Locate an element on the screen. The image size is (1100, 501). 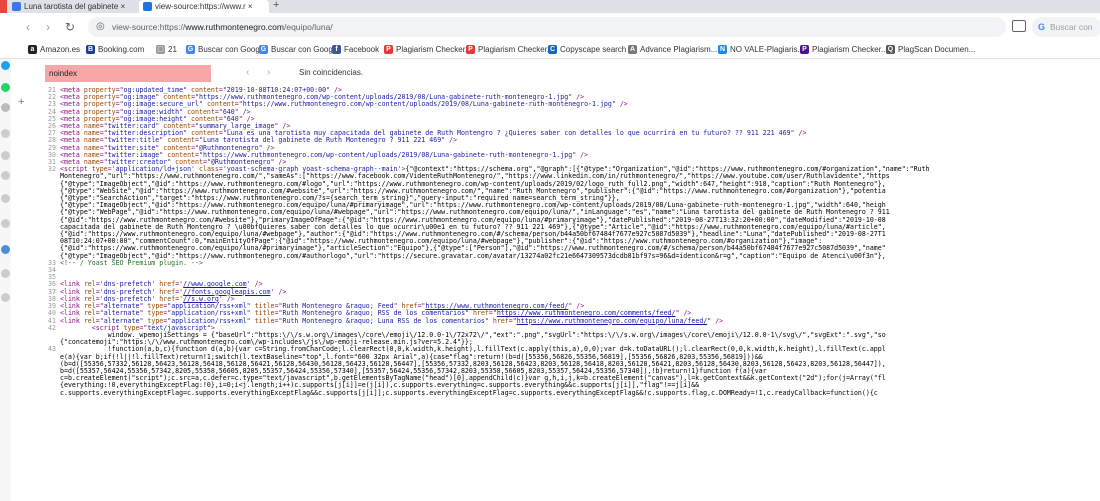
new-tab-button: + is located at coordinates (276, 5).